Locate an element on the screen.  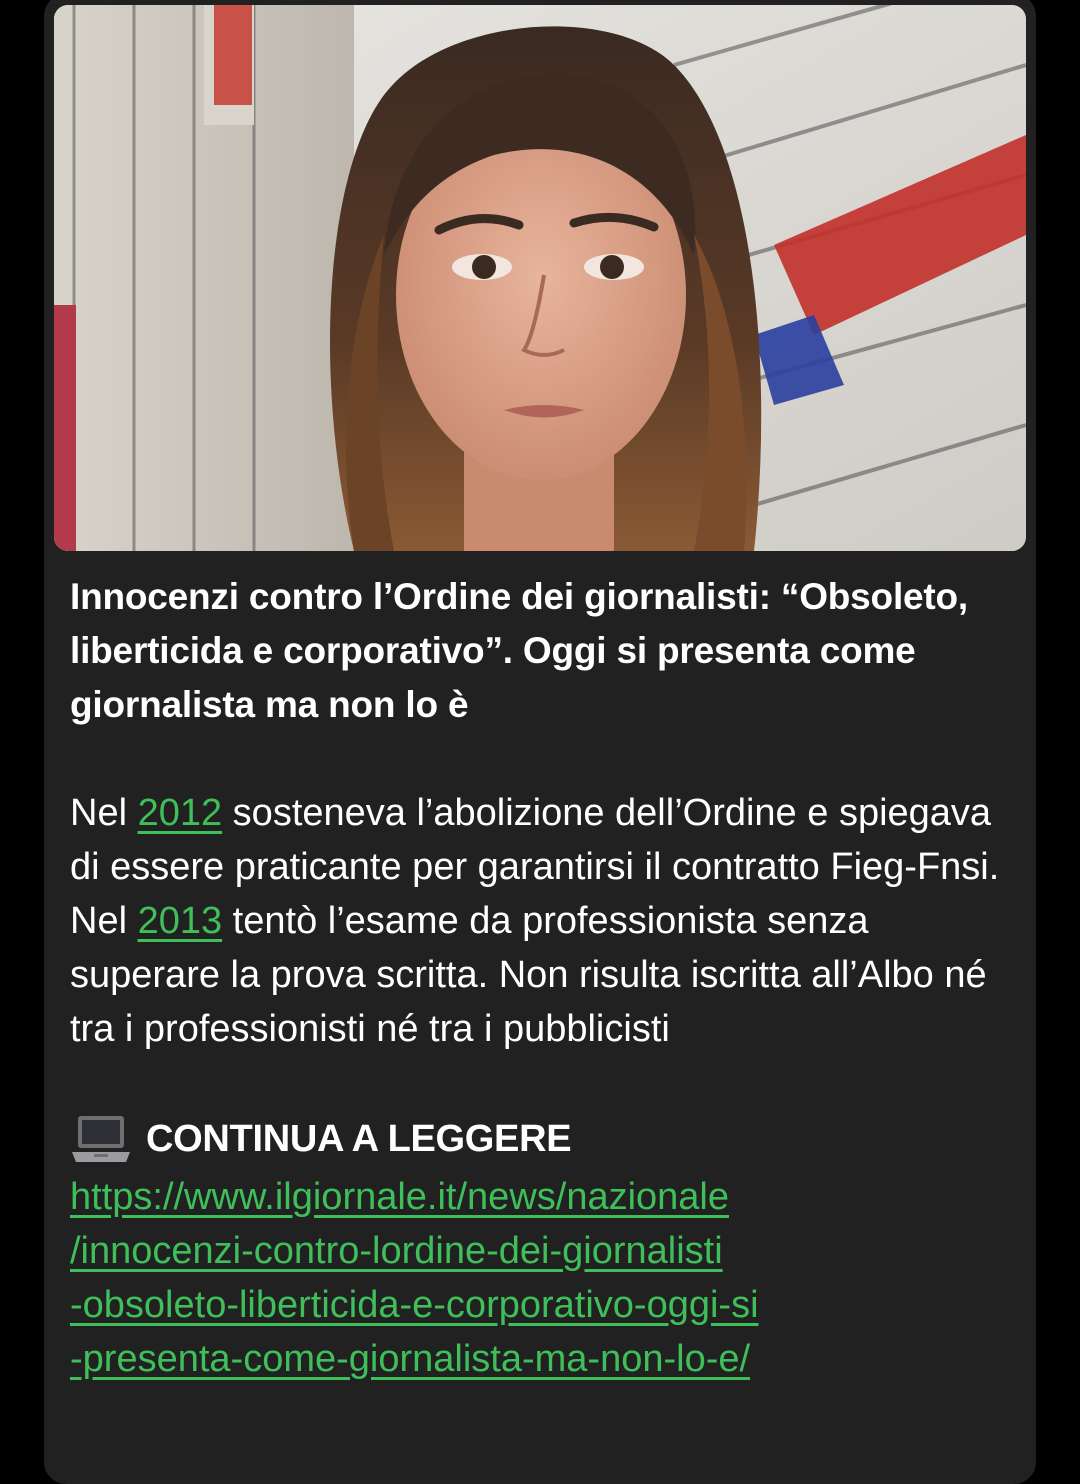
url-line: -presenta-come-giornalista-ma-non-lo-e/ is located at coordinates (535, 1359).